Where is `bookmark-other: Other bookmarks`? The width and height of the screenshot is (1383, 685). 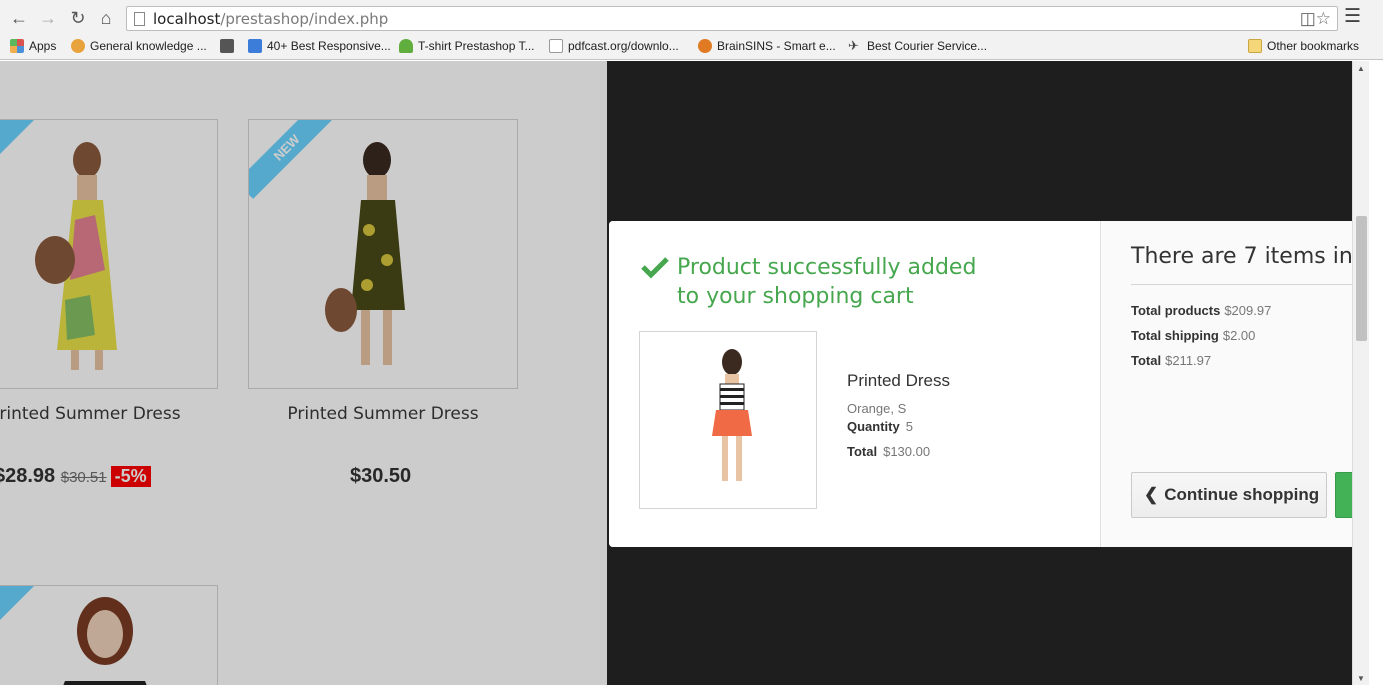
bookmark-other: Other bookmarks is located at coordinates (1303, 46).